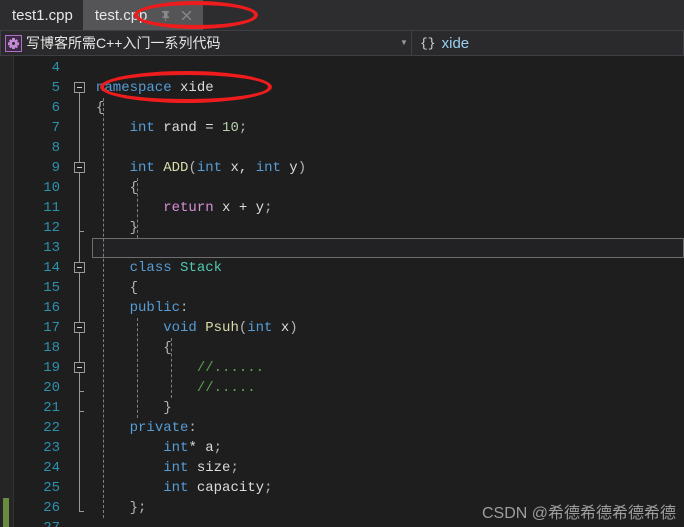 The width and height of the screenshot is (684, 527). Describe the element at coordinates (159, 428) in the screenshot. I see `code-token: private` at that location.